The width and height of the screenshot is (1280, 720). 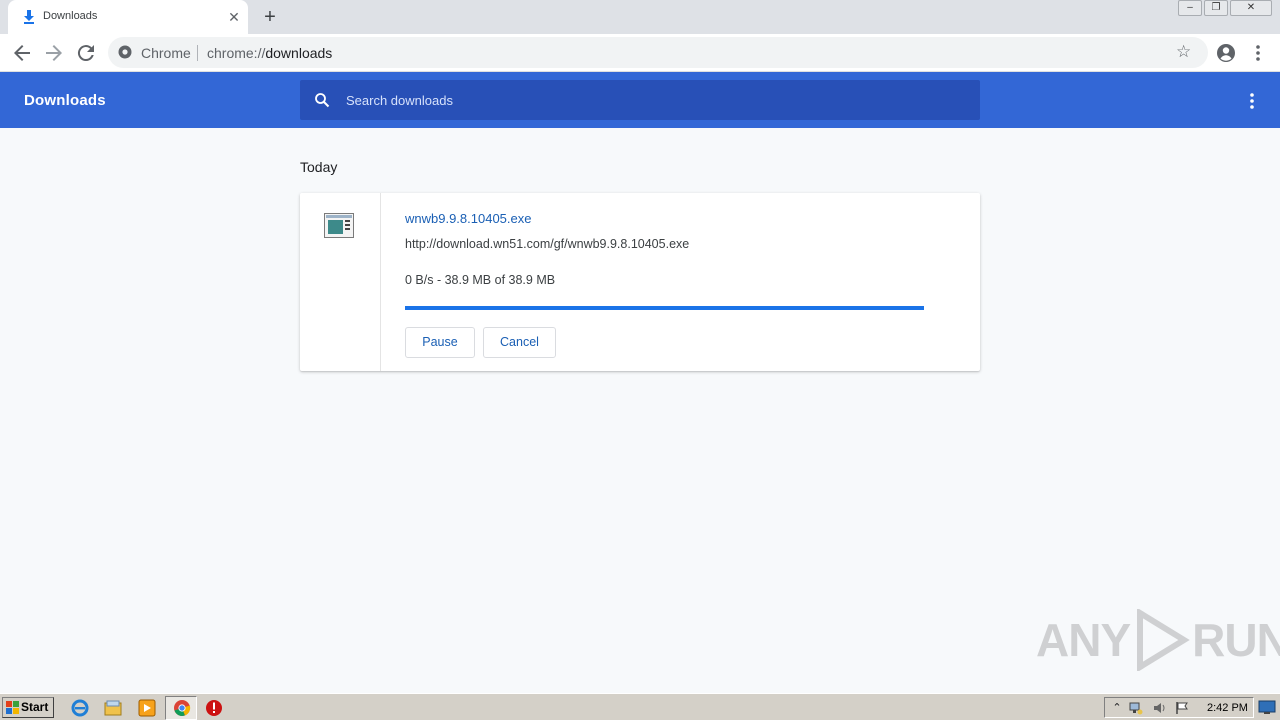 I want to click on file-icon-column, so click(x=340, y=282).